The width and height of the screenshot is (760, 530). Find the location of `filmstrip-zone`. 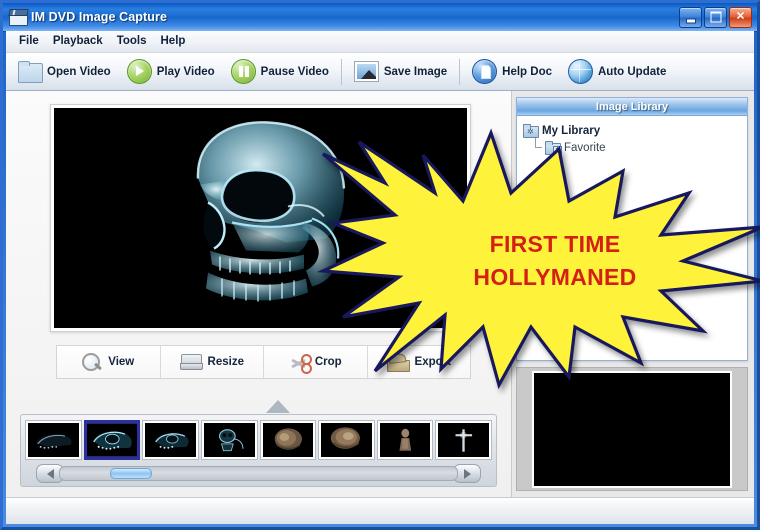

filmstrip-zone is located at coordinates (258, 448).